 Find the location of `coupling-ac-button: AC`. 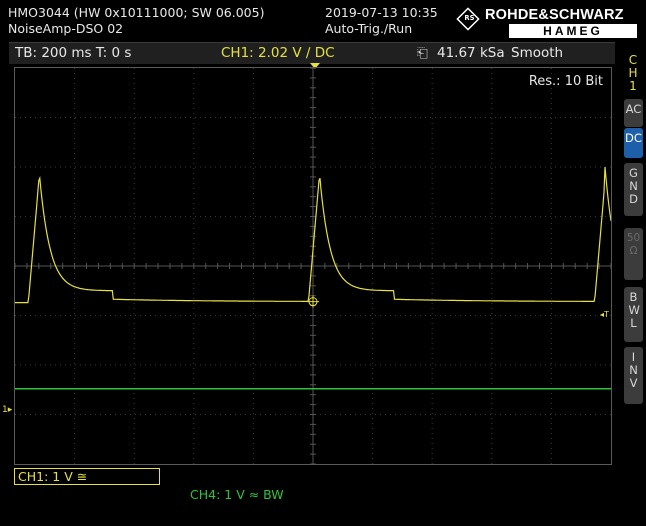

coupling-ac-button: AC is located at coordinates (633, 113).